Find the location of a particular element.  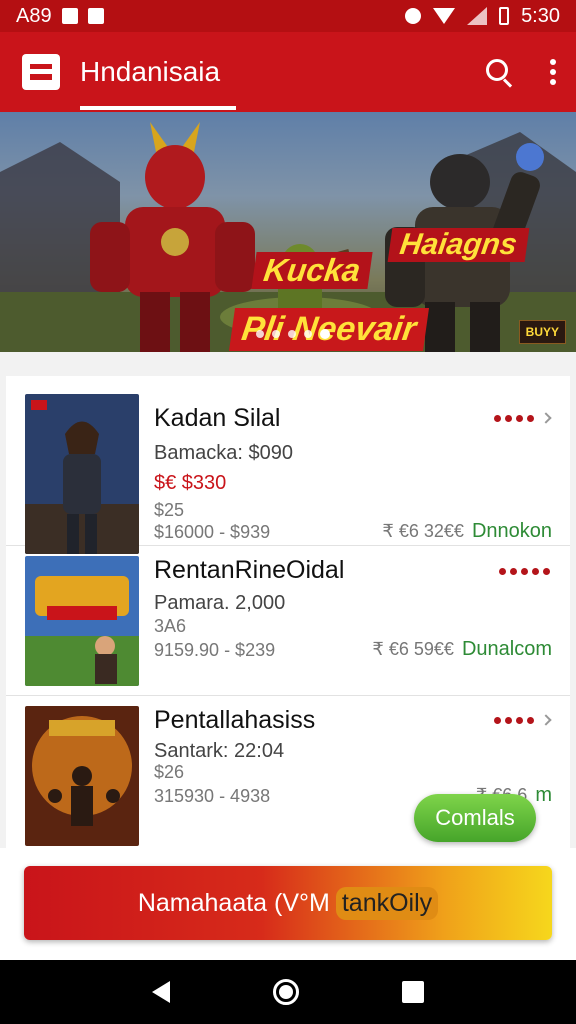

product-small-price: $25 is located at coordinates (169, 510).